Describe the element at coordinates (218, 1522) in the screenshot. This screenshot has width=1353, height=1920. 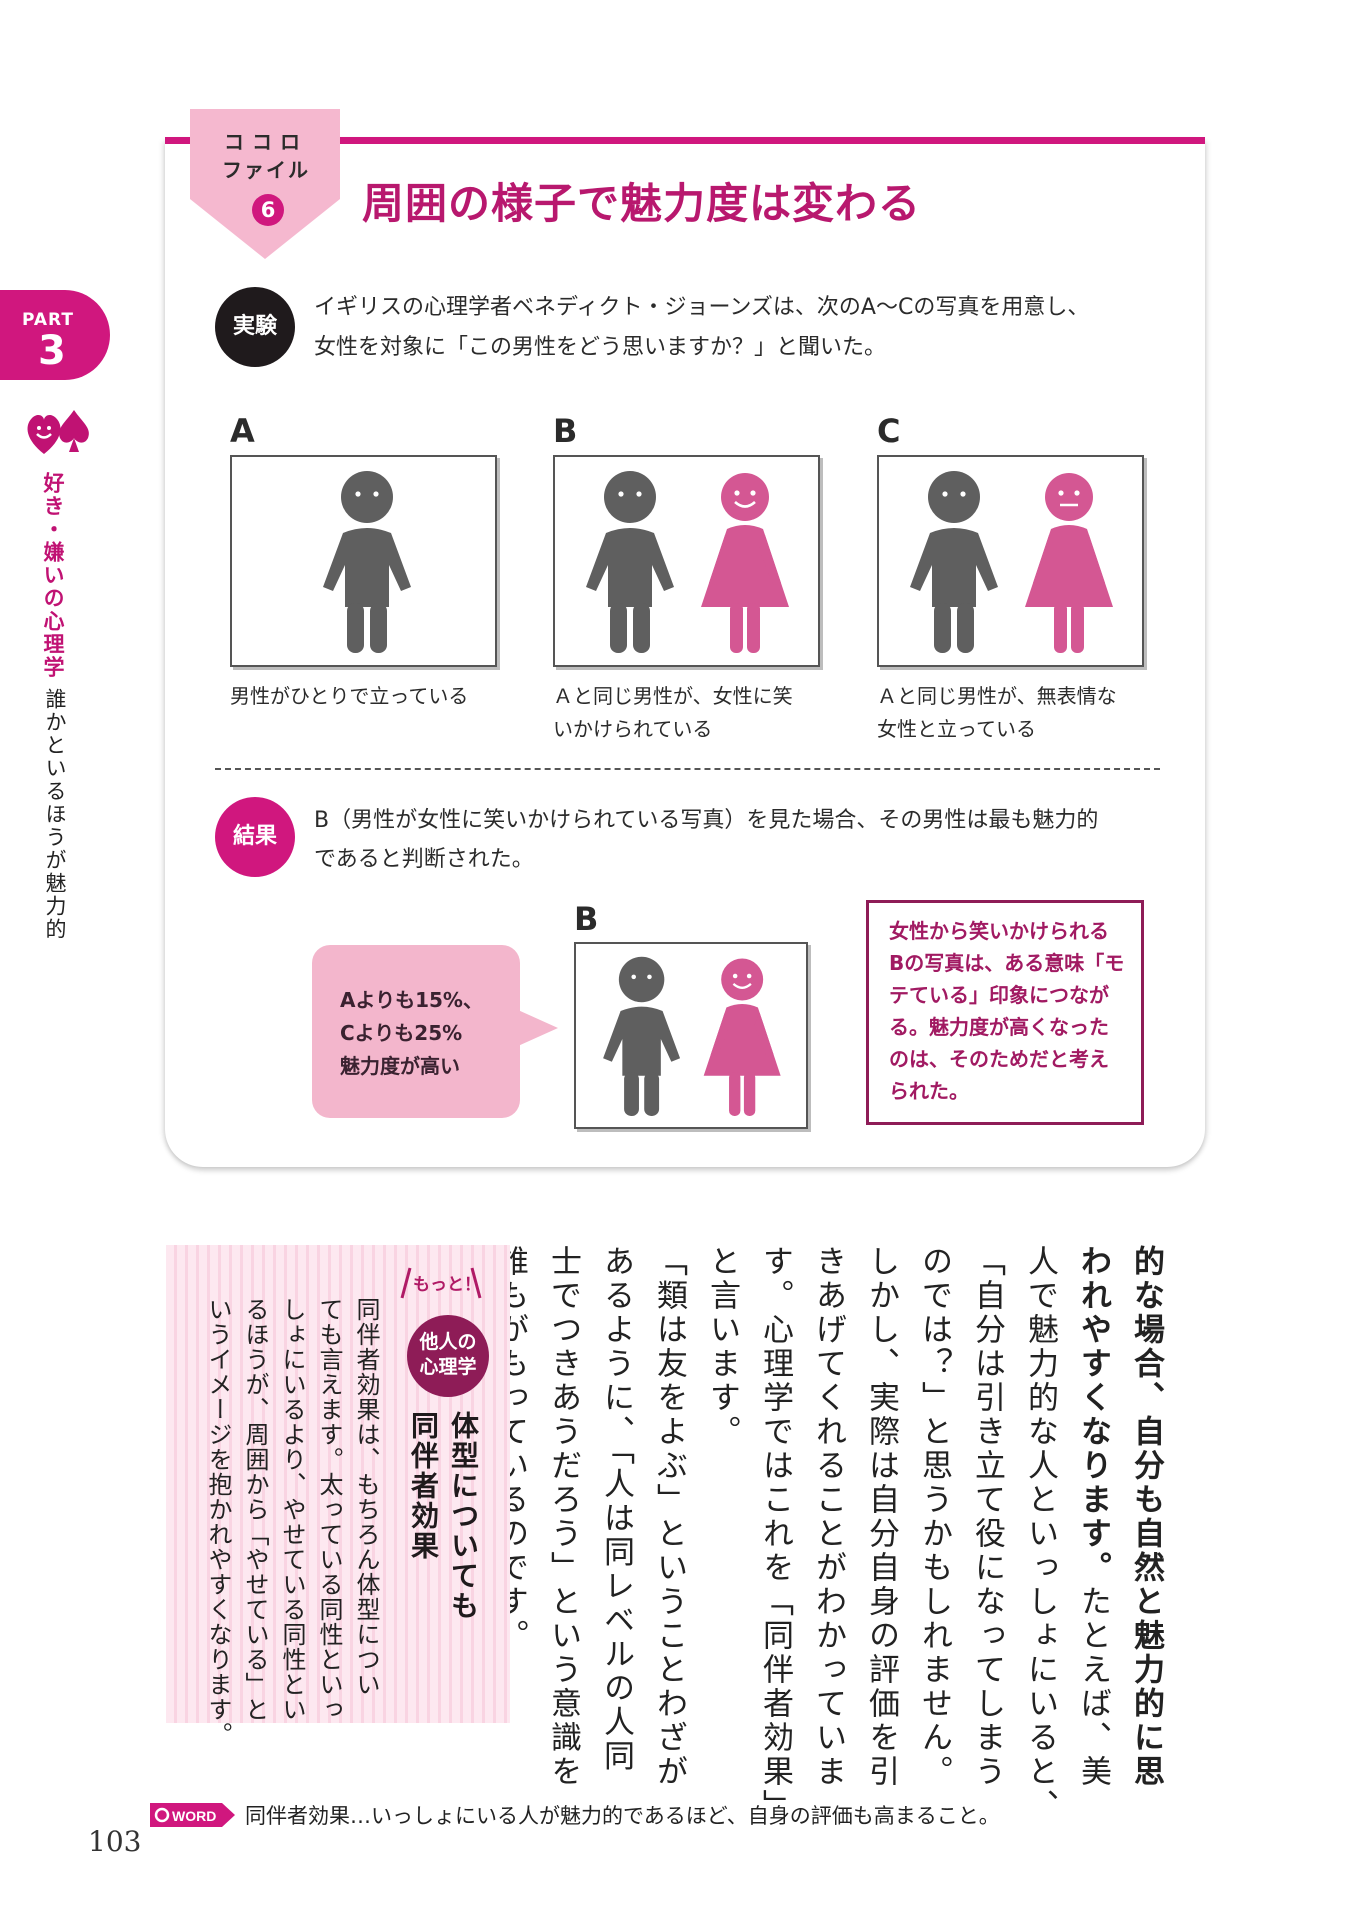
I see `column-body-5: いうイメージを抱かれやすくなります。` at that location.